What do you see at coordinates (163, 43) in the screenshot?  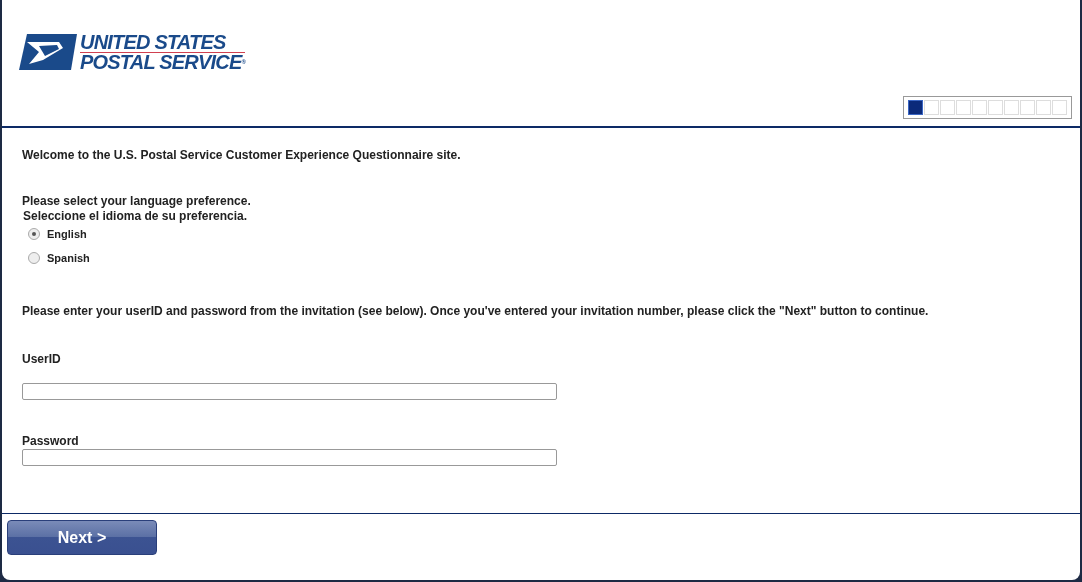 I see `logo-text: UNITED STATES` at bounding box center [163, 43].